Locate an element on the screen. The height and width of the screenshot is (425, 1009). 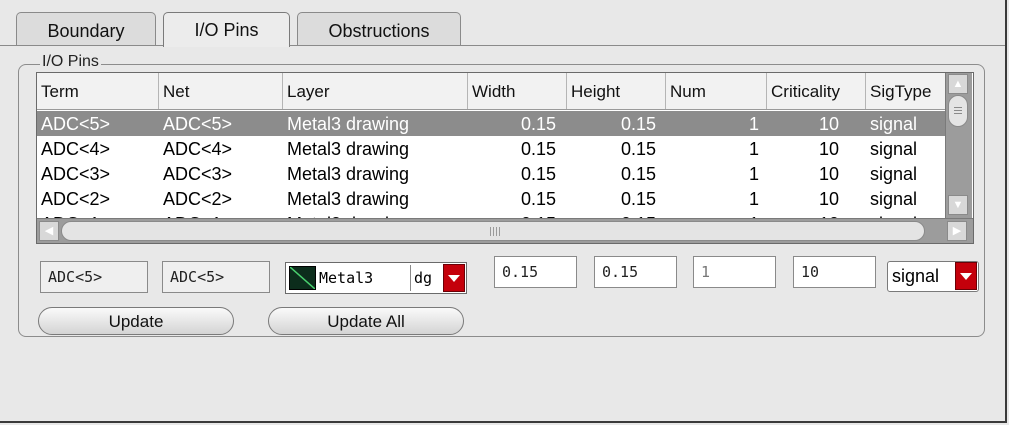
horizontal-scrollbar: ◀ ▶ is located at coordinates (505, 230).